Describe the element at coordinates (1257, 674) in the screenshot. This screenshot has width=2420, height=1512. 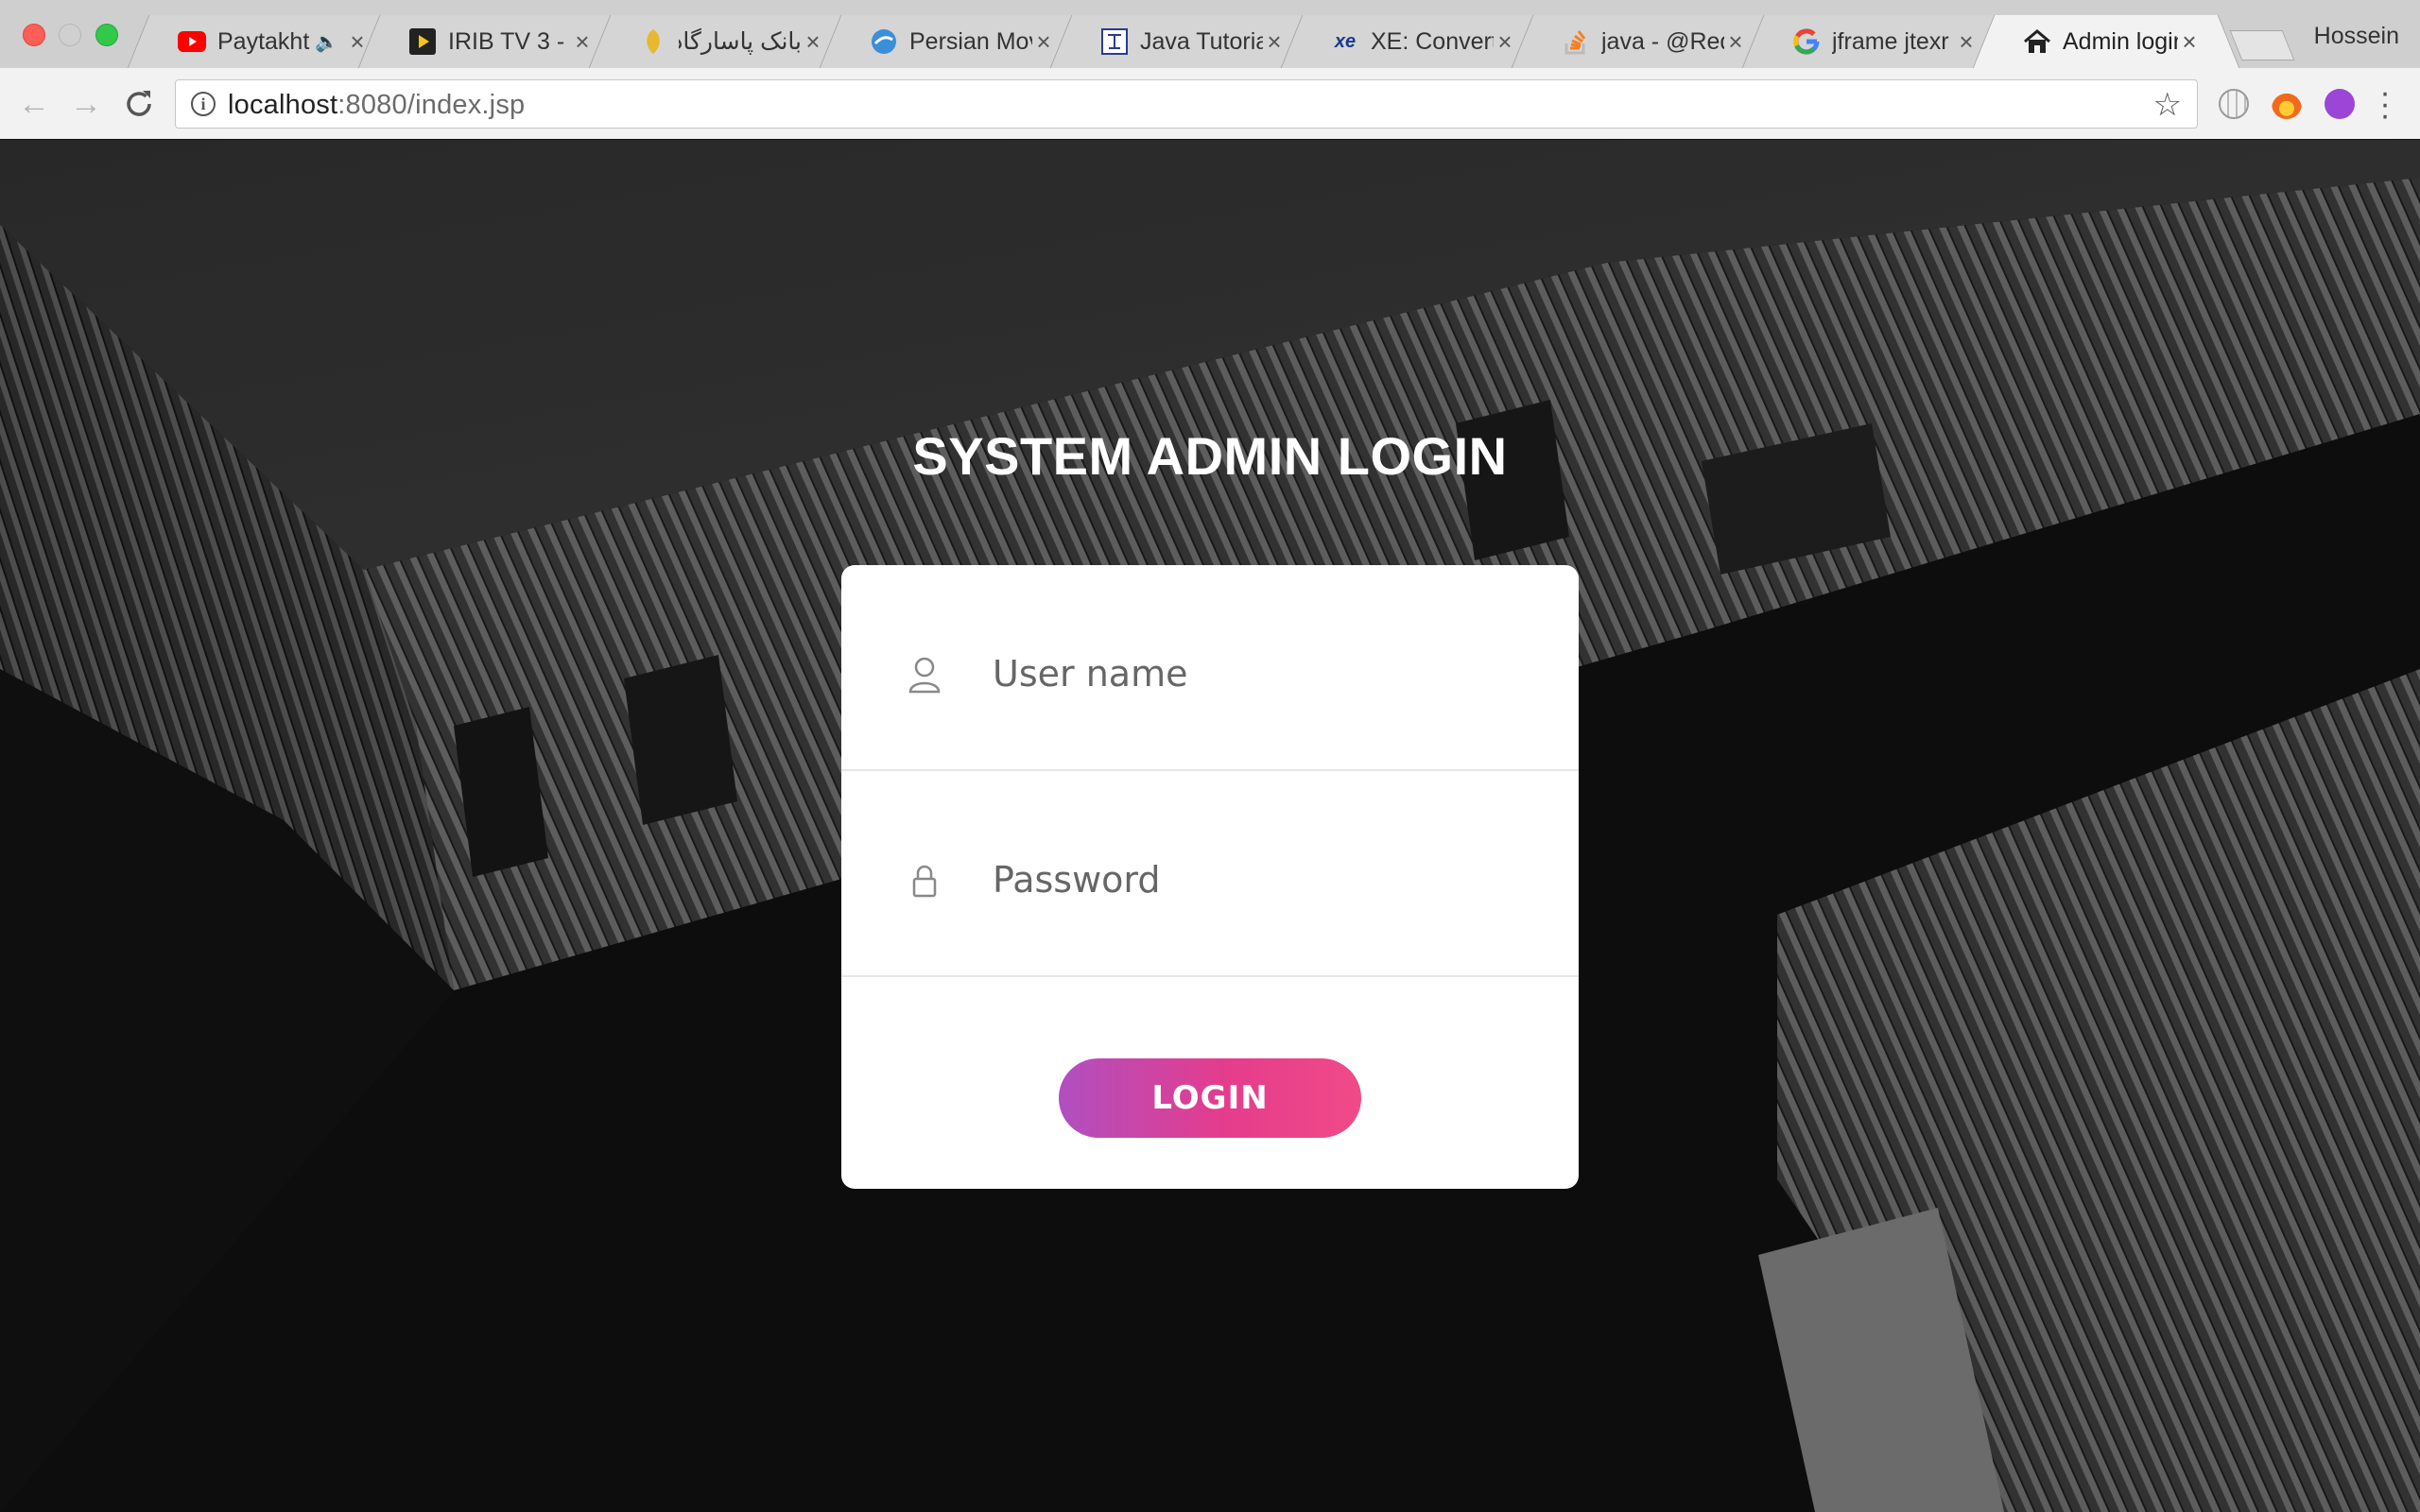
I see `username-input` at that location.